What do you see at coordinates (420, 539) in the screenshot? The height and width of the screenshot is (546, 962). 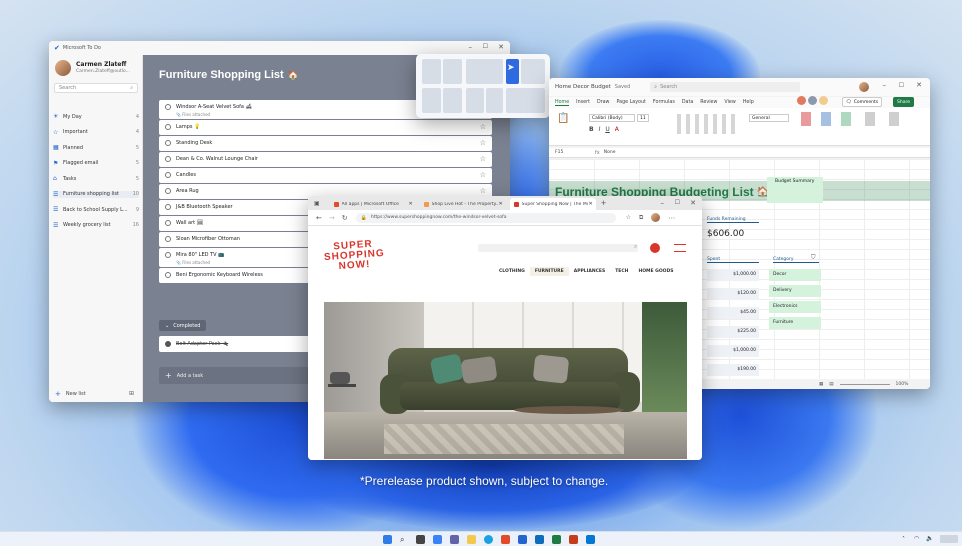 I see `task-view-icon` at bounding box center [420, 539].